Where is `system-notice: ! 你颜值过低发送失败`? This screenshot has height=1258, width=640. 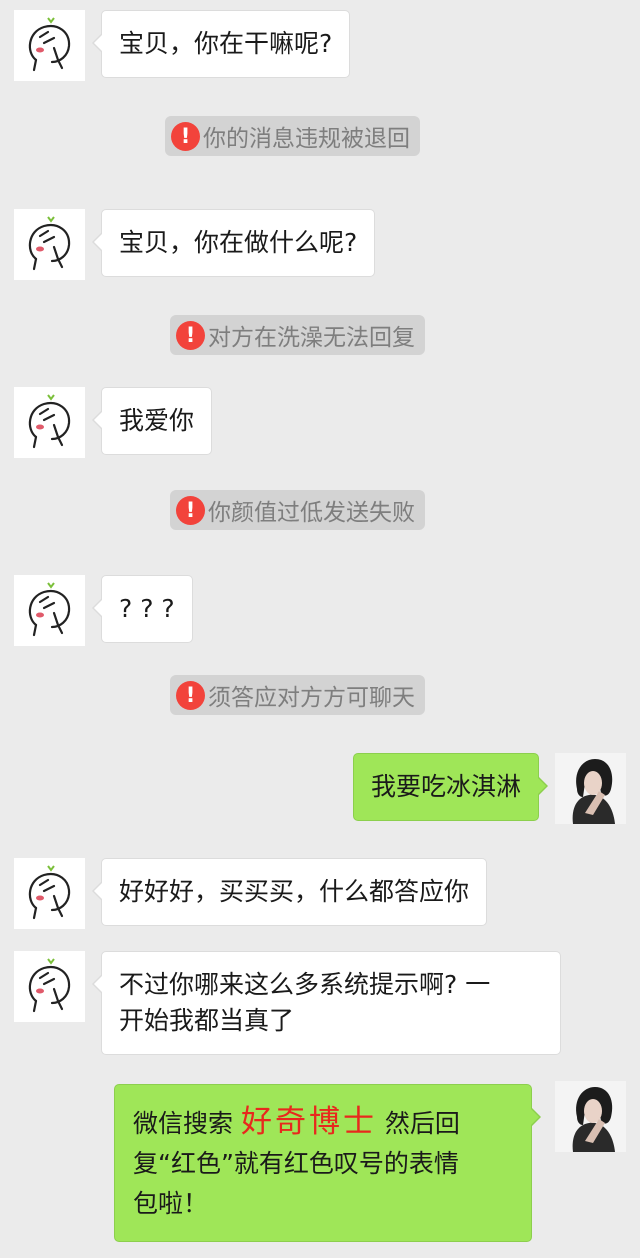
system-notice: ! 你颜值过低发送失败 is located at coordinates (297, 510).